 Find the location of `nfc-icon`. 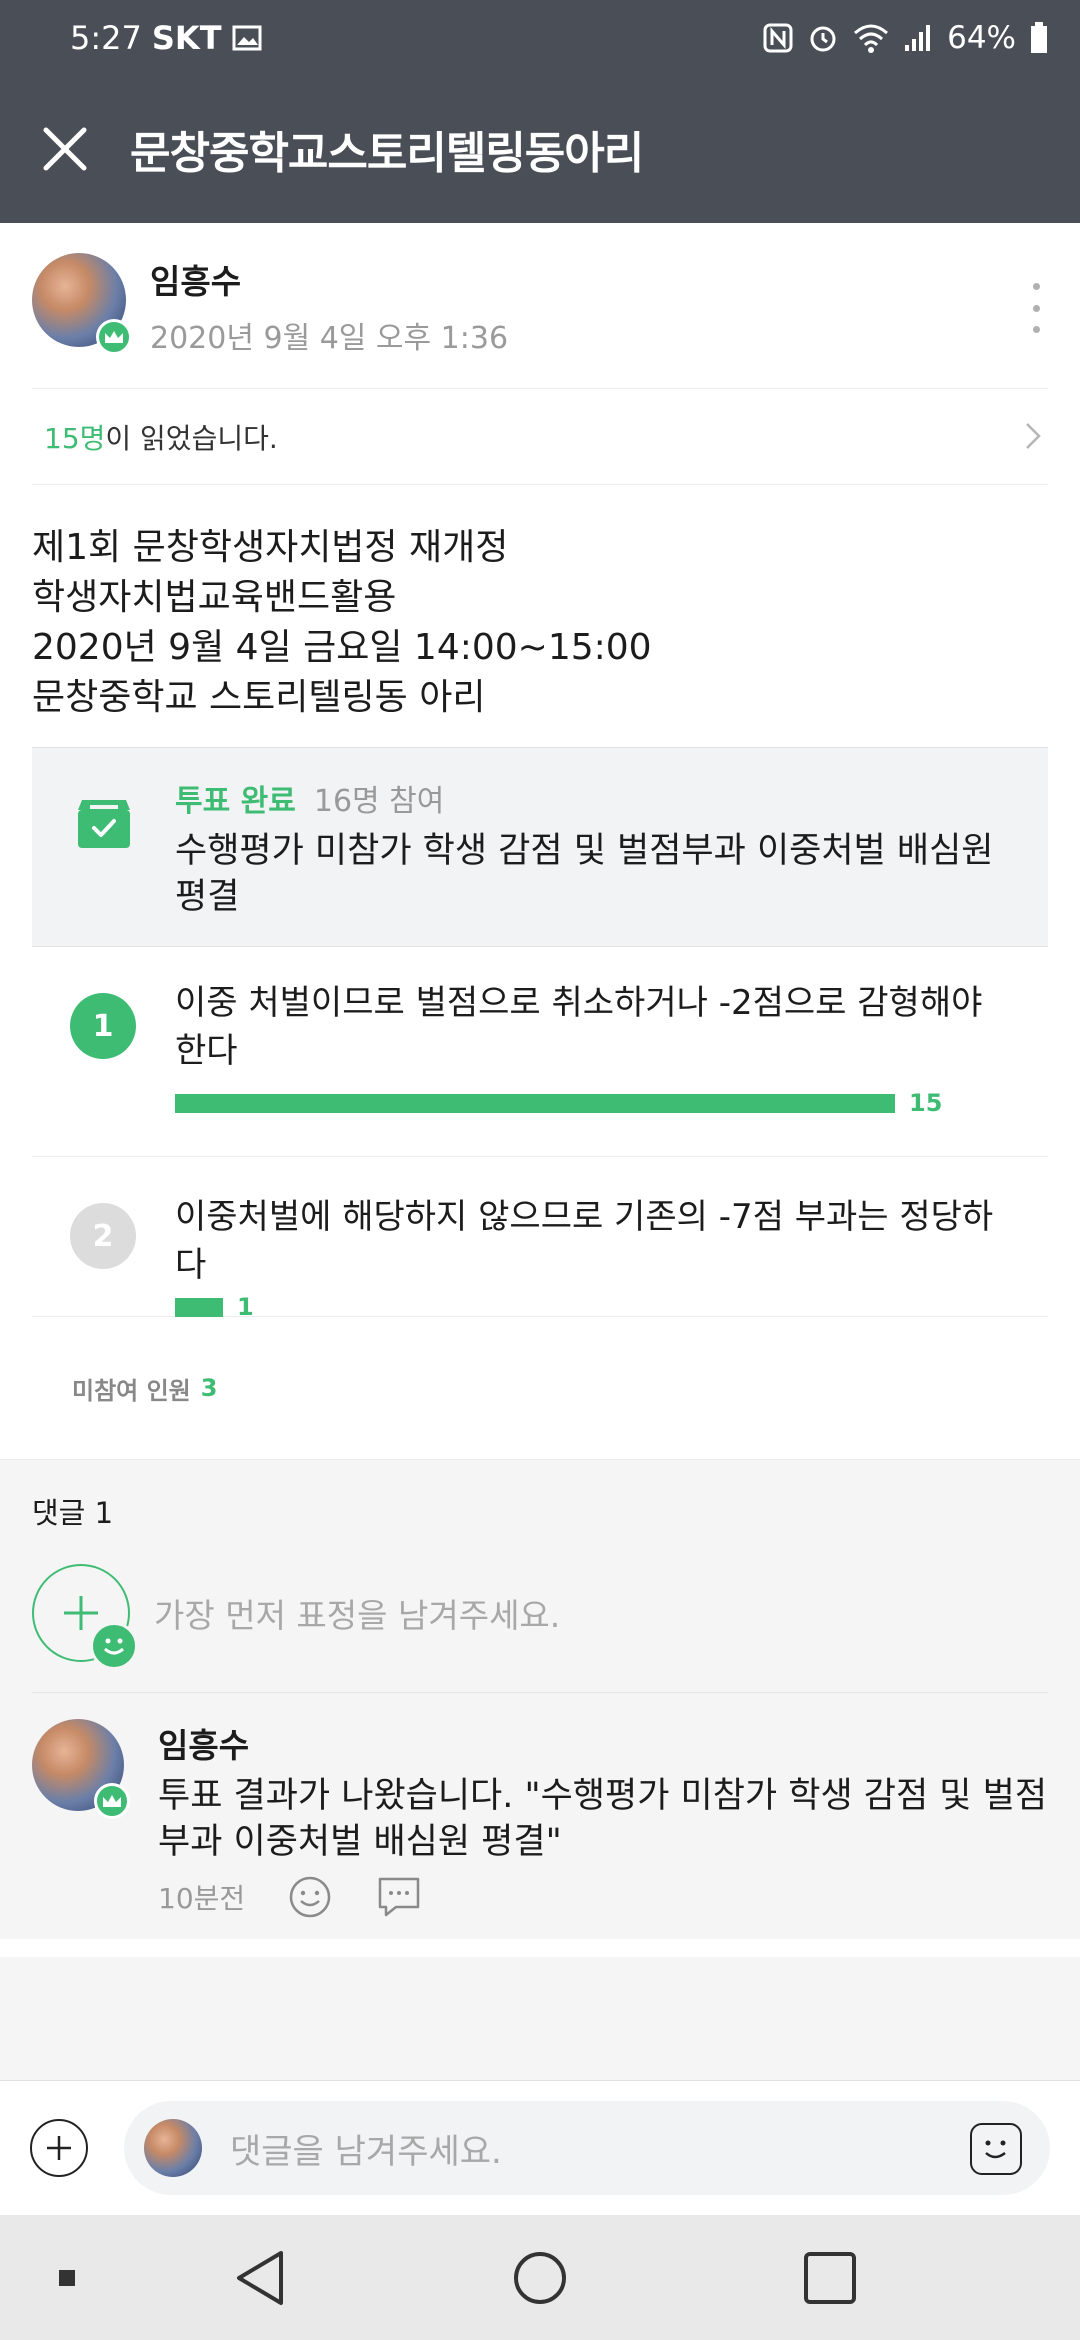

nfc-icon is located at coordinates (778, 37).